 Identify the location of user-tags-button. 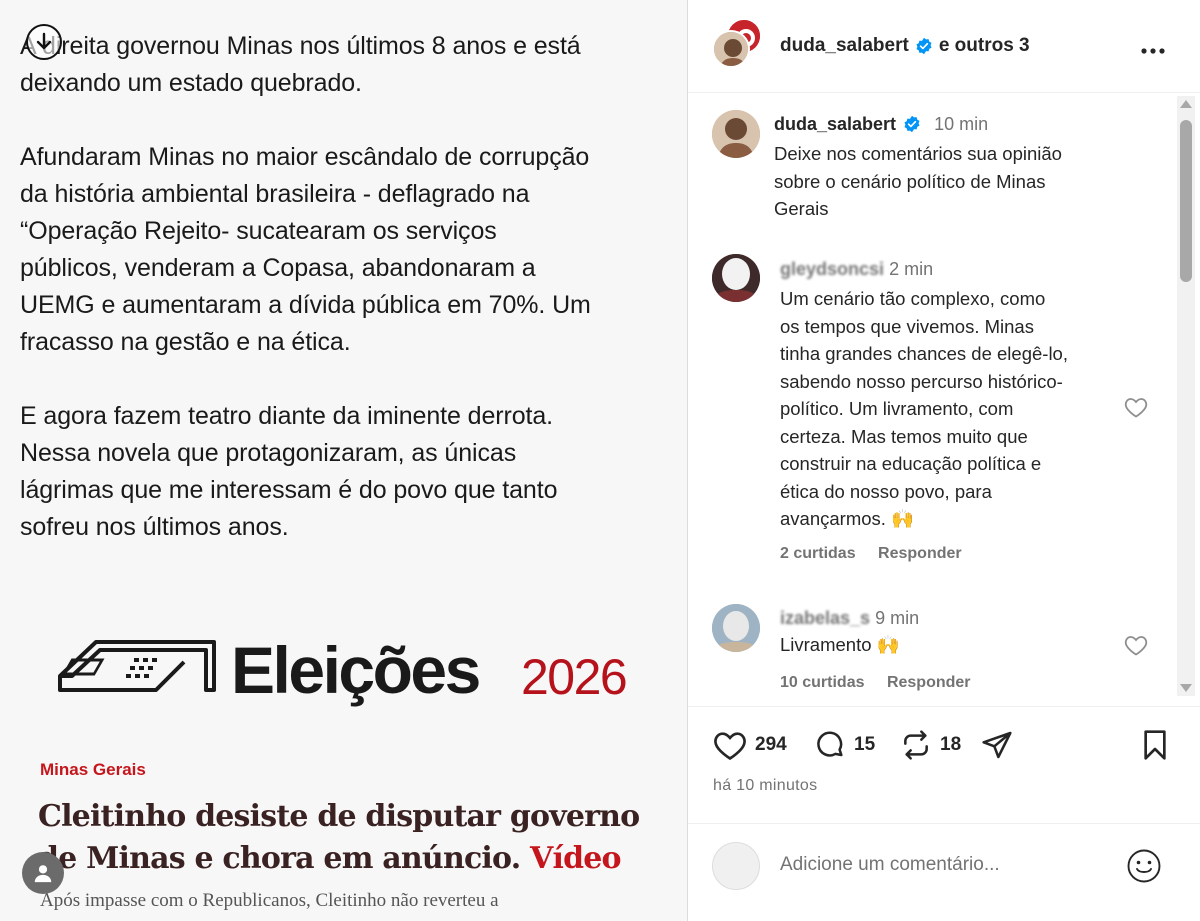
(43, 873).